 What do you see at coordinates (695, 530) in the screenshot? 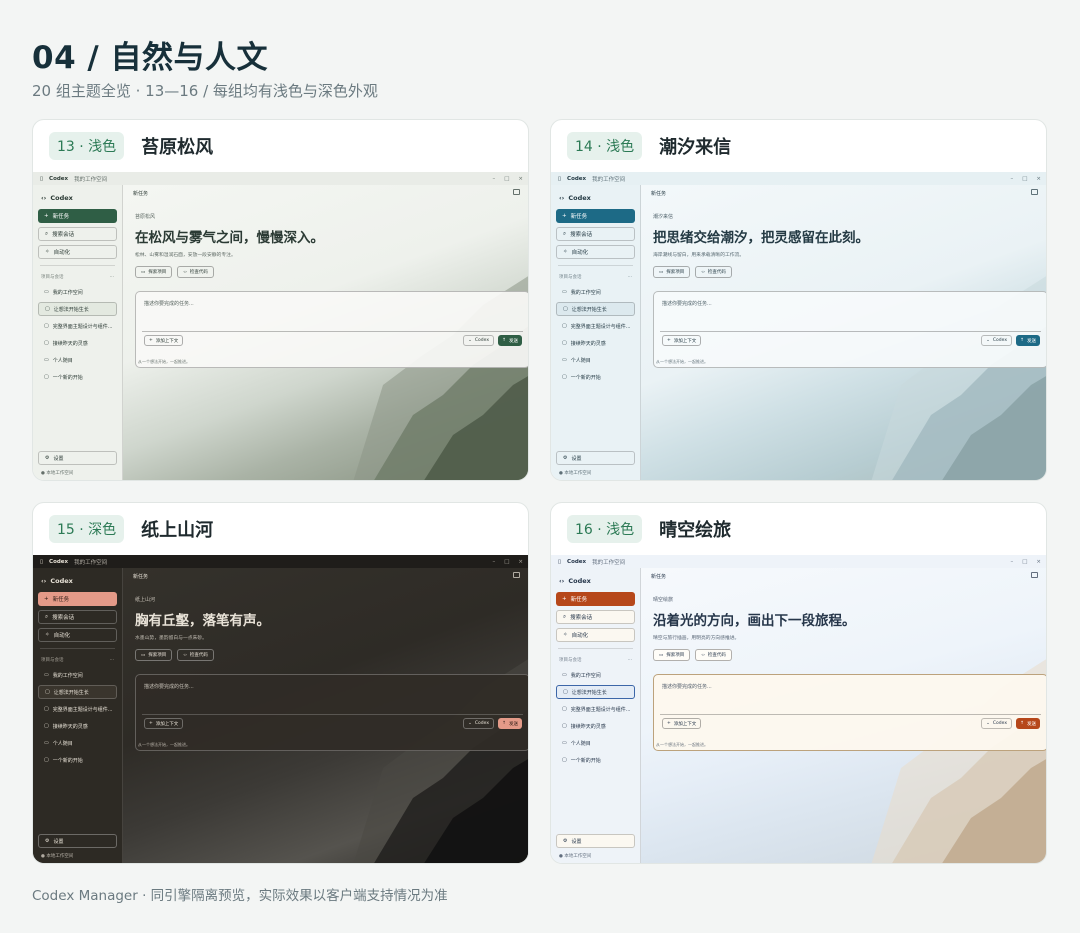
I see `theme-name: 晴空绘旅` at bounding box center [695, 530].